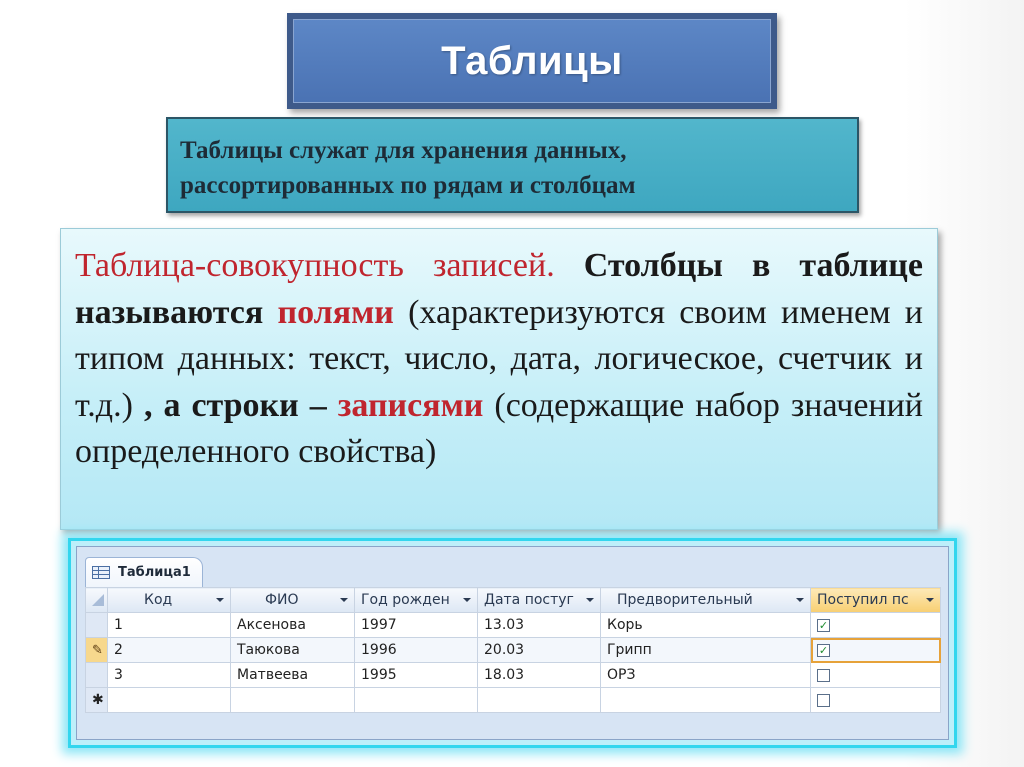 The height and width of the screenshot is (767, 1024). Describe the element at coordinates (539, 675) in the screenshot. I see `cell-date: 18.03` at that location.